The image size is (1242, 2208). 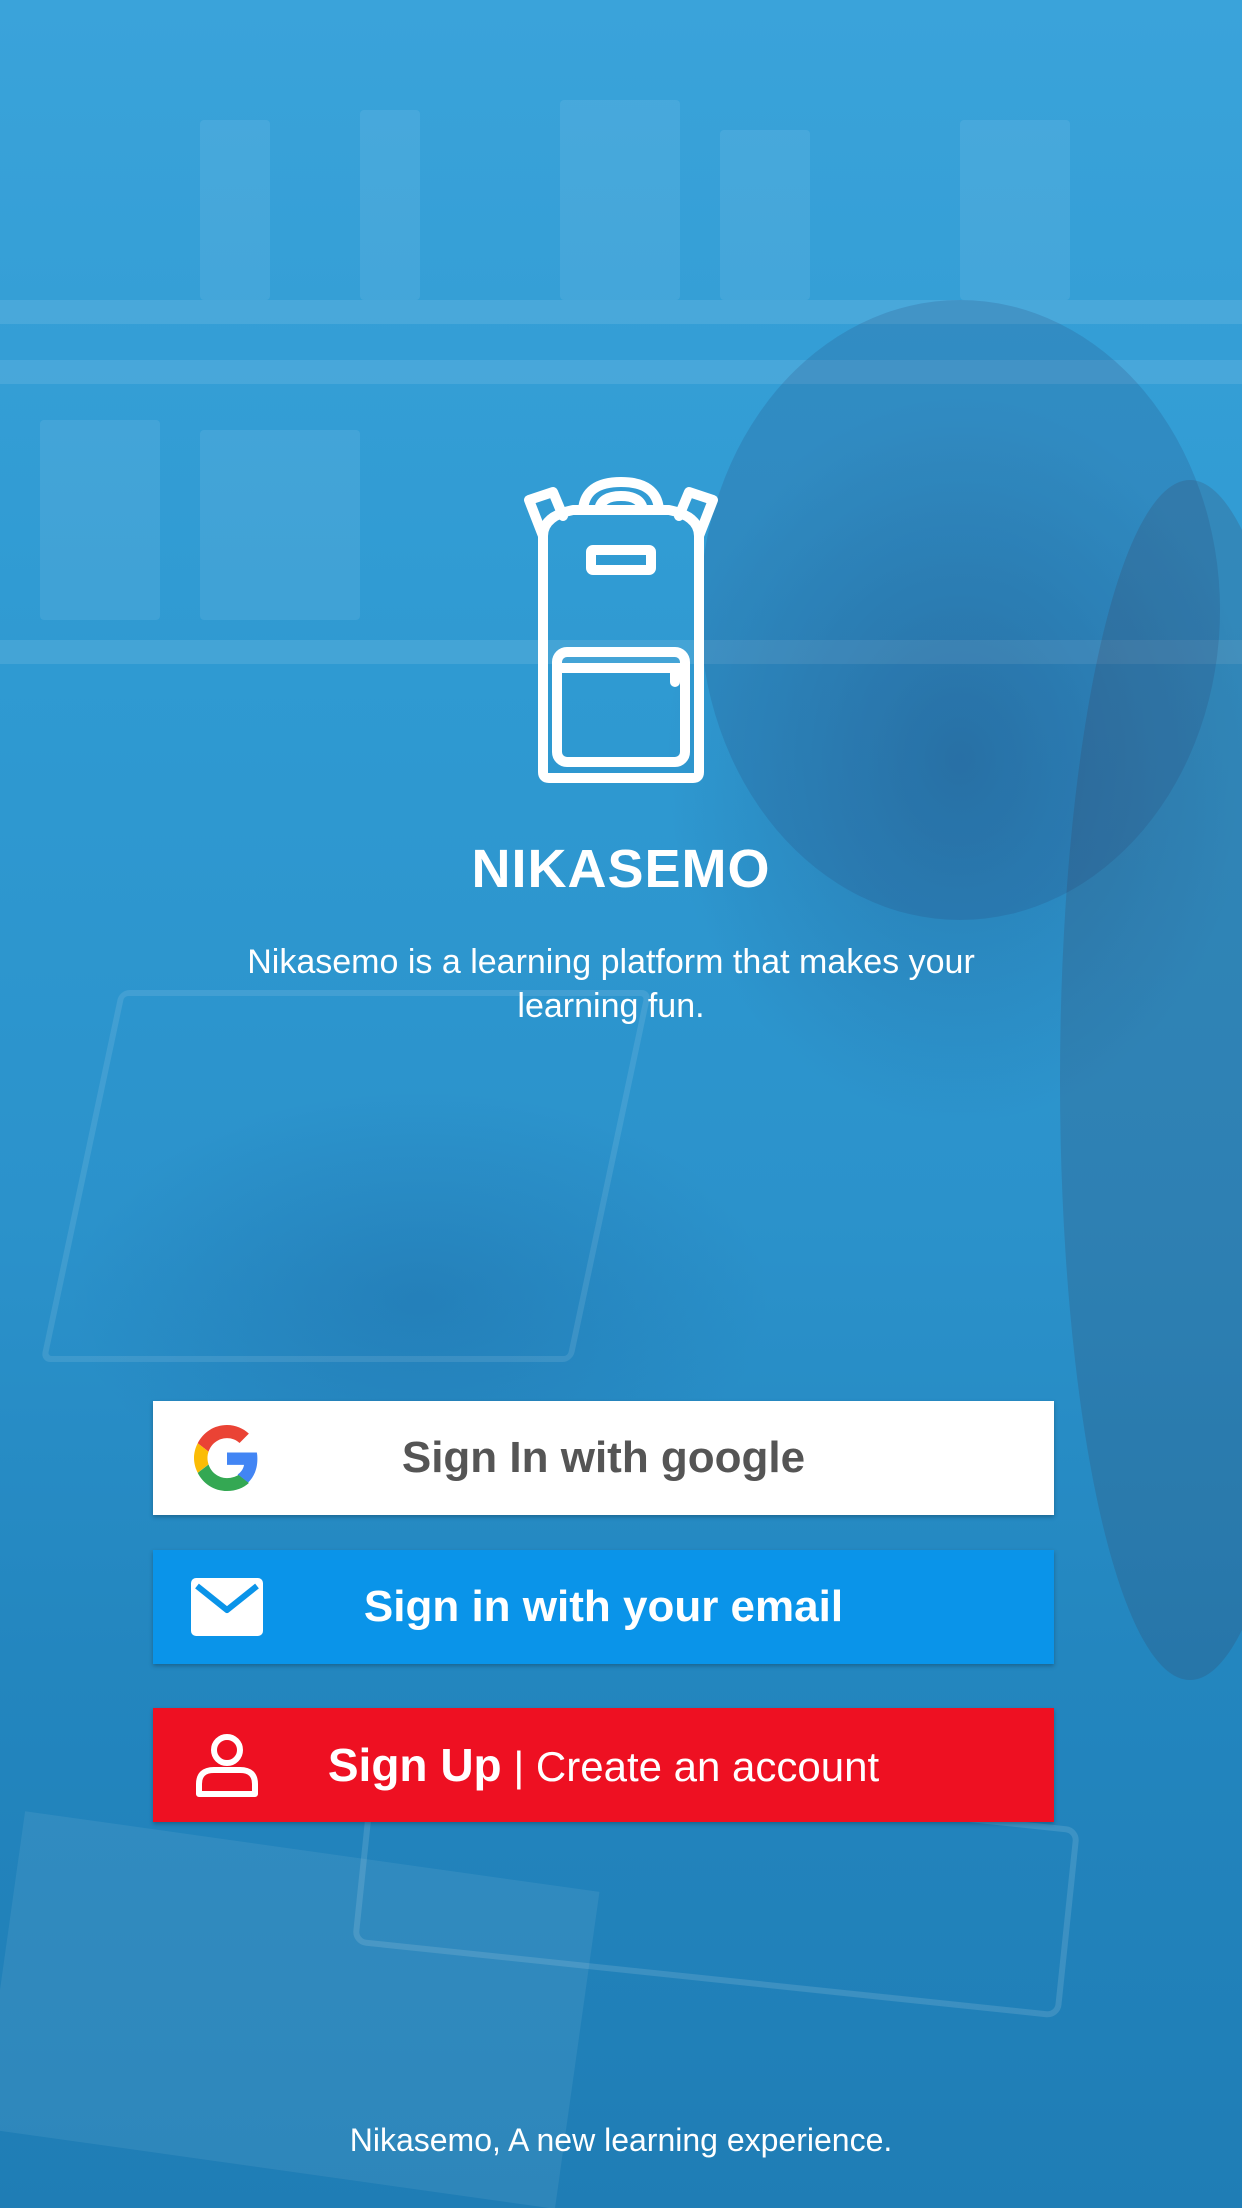 What do you see at coordinates (227, 1458) in the screenshot?
I see `google-logo-icon` at bounding box center [227, 1458].